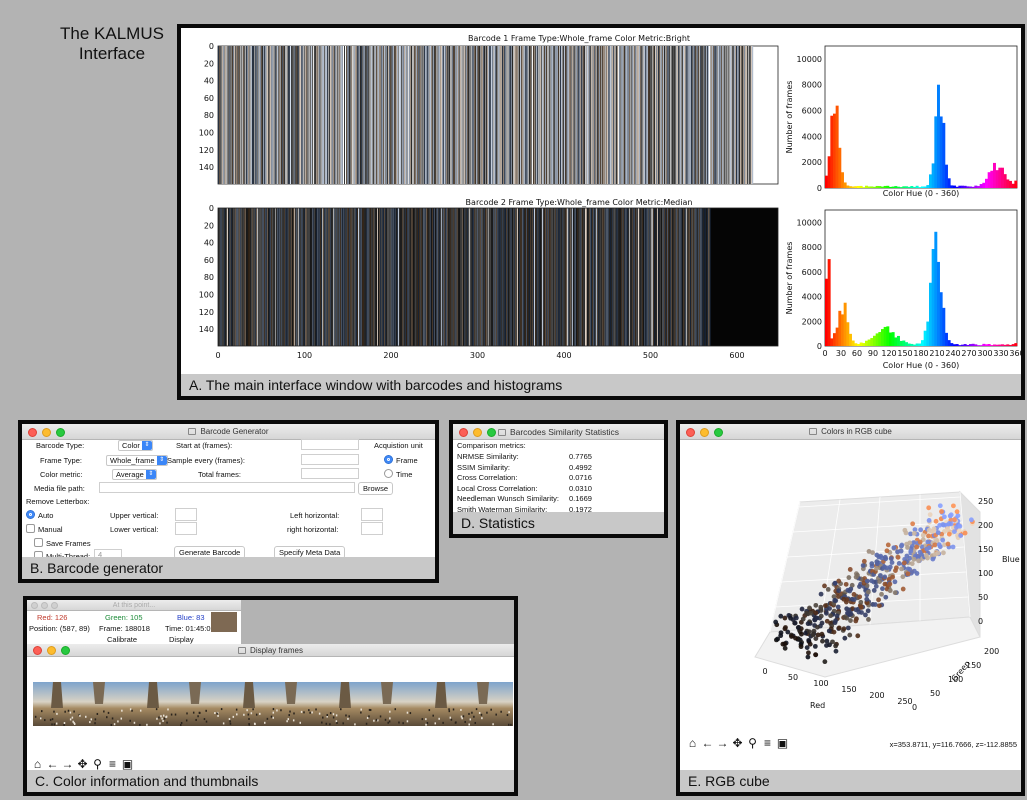  What do you see at coordinates (330, 473) in the screenshot?
I see `total-frames-input` at bounding box center [330, 473].